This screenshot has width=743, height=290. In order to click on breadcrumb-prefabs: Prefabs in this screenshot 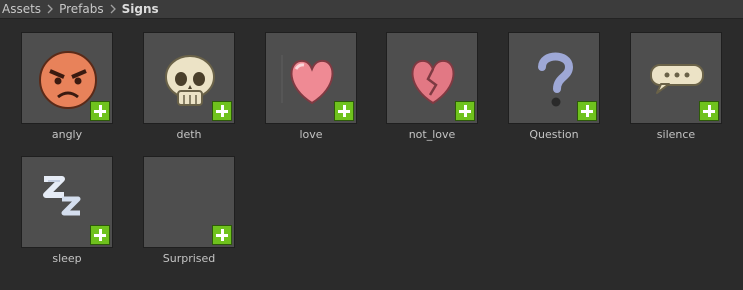, I will do `click(81, 9)`.